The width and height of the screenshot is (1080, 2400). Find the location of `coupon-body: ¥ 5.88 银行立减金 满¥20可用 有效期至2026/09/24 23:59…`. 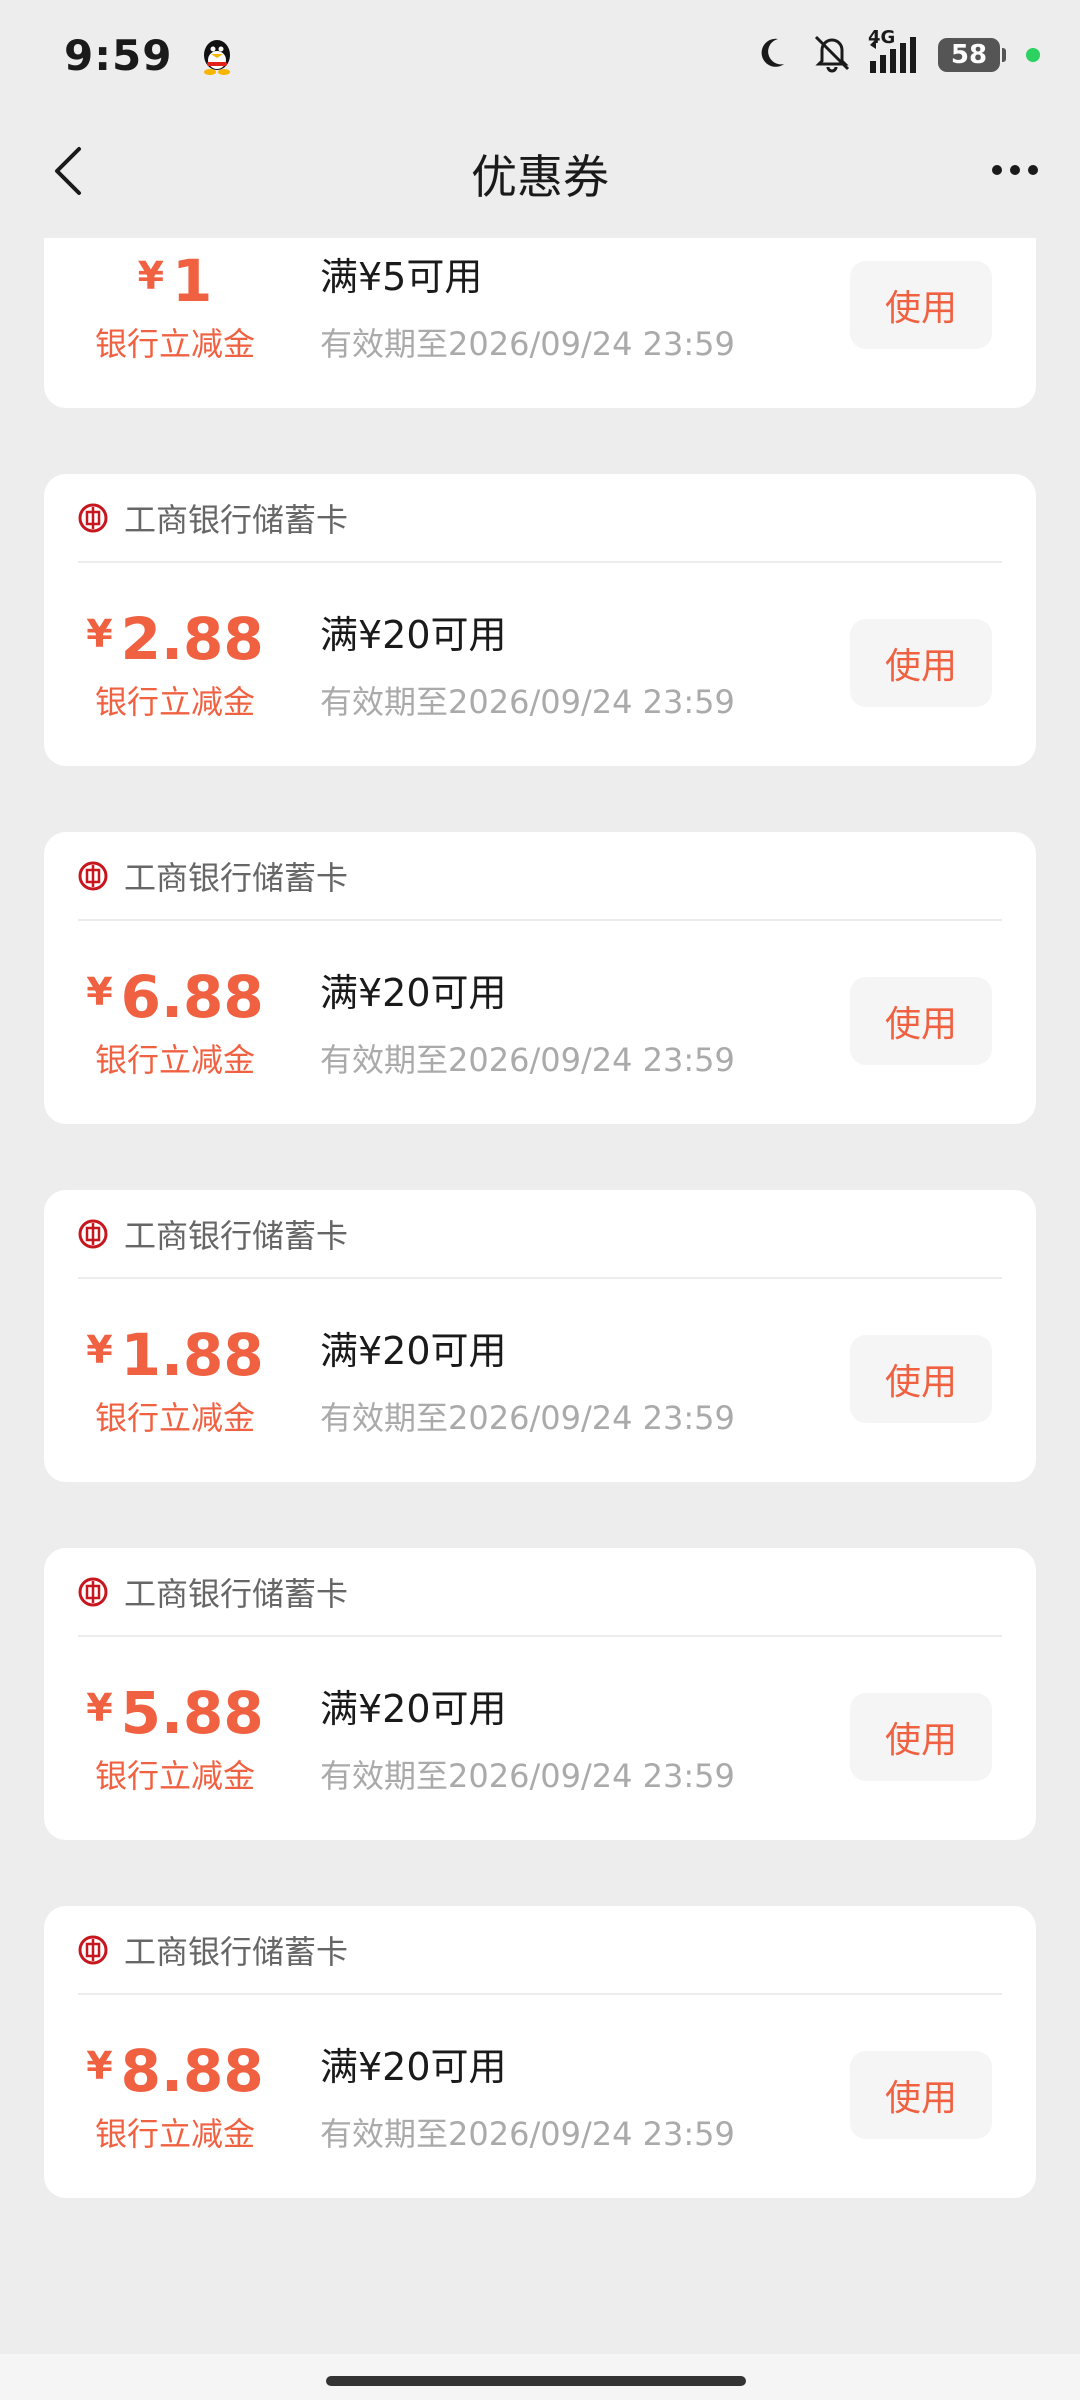

coupon-body: ¥ 5.88 银行立减金 满¥20可用 有效期至2026/09/24 23:59… is located at coordinates (540, 1737).